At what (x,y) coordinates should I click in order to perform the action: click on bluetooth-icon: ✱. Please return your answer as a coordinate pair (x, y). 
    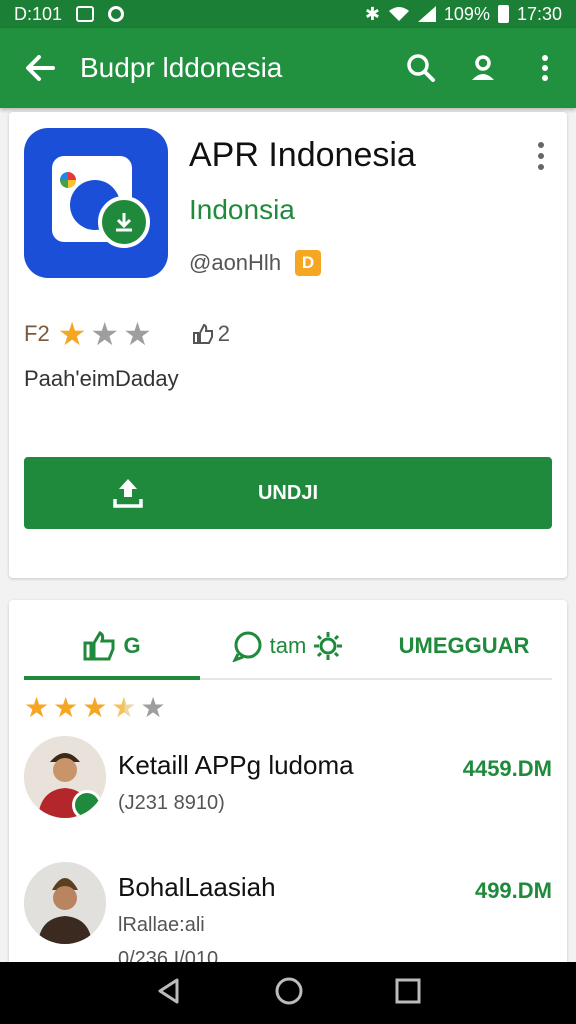
    Looking at the image, I should click on (372, 13).